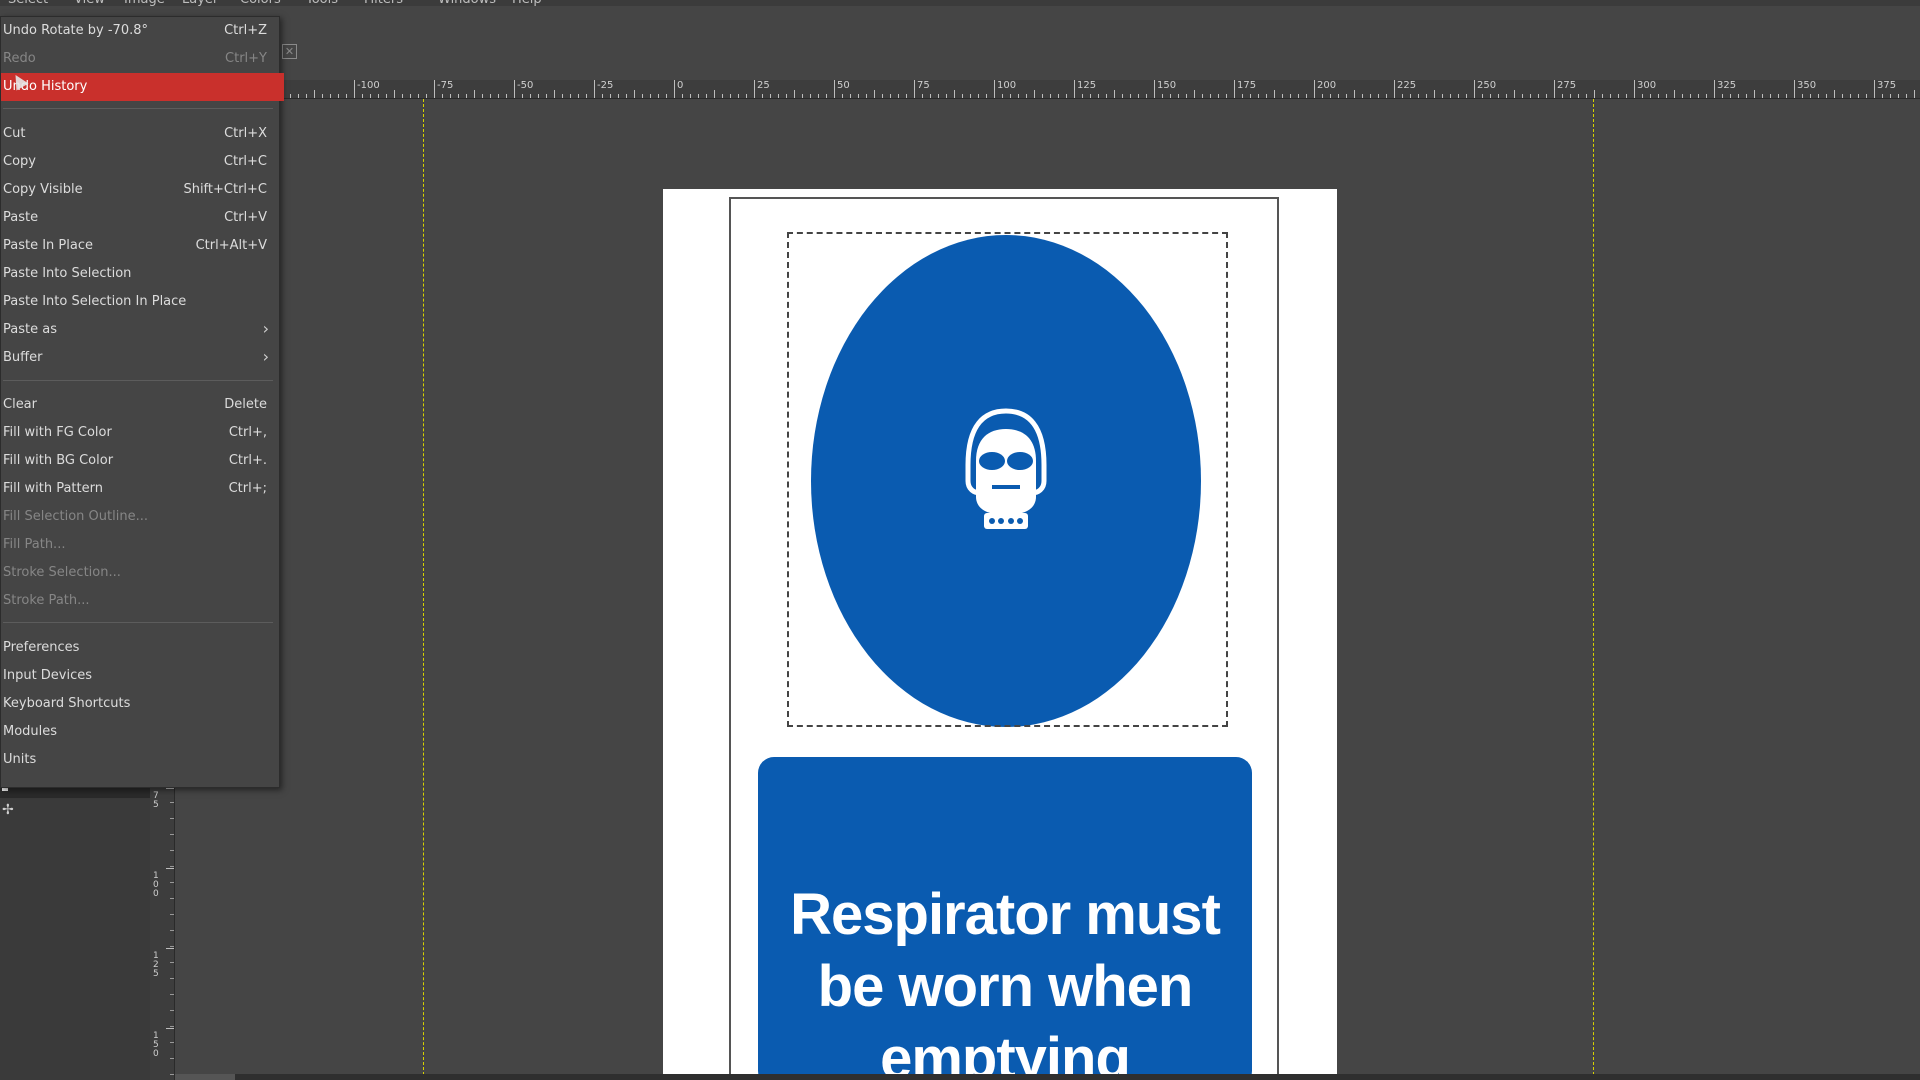 The image size is (1920, 1080). Describe the element at coordinates (8, 810) in the screenshot. I see `move-tool-icon: ✢` at that location.